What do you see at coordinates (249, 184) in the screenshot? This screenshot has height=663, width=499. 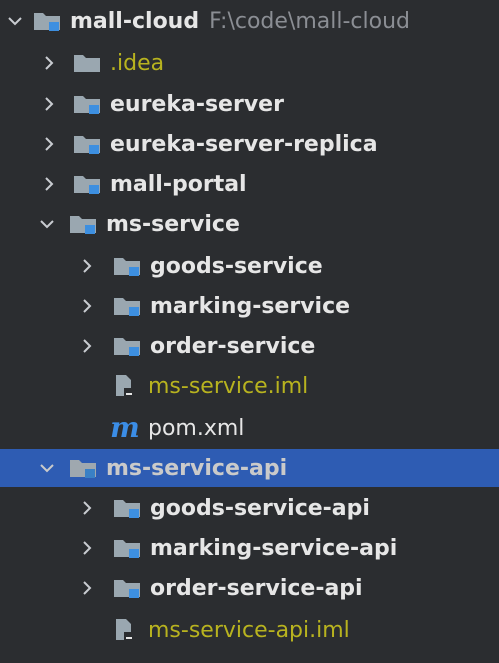 I see `tree-node-mall-portal: mall-portal` at bounding box center [249, 184].